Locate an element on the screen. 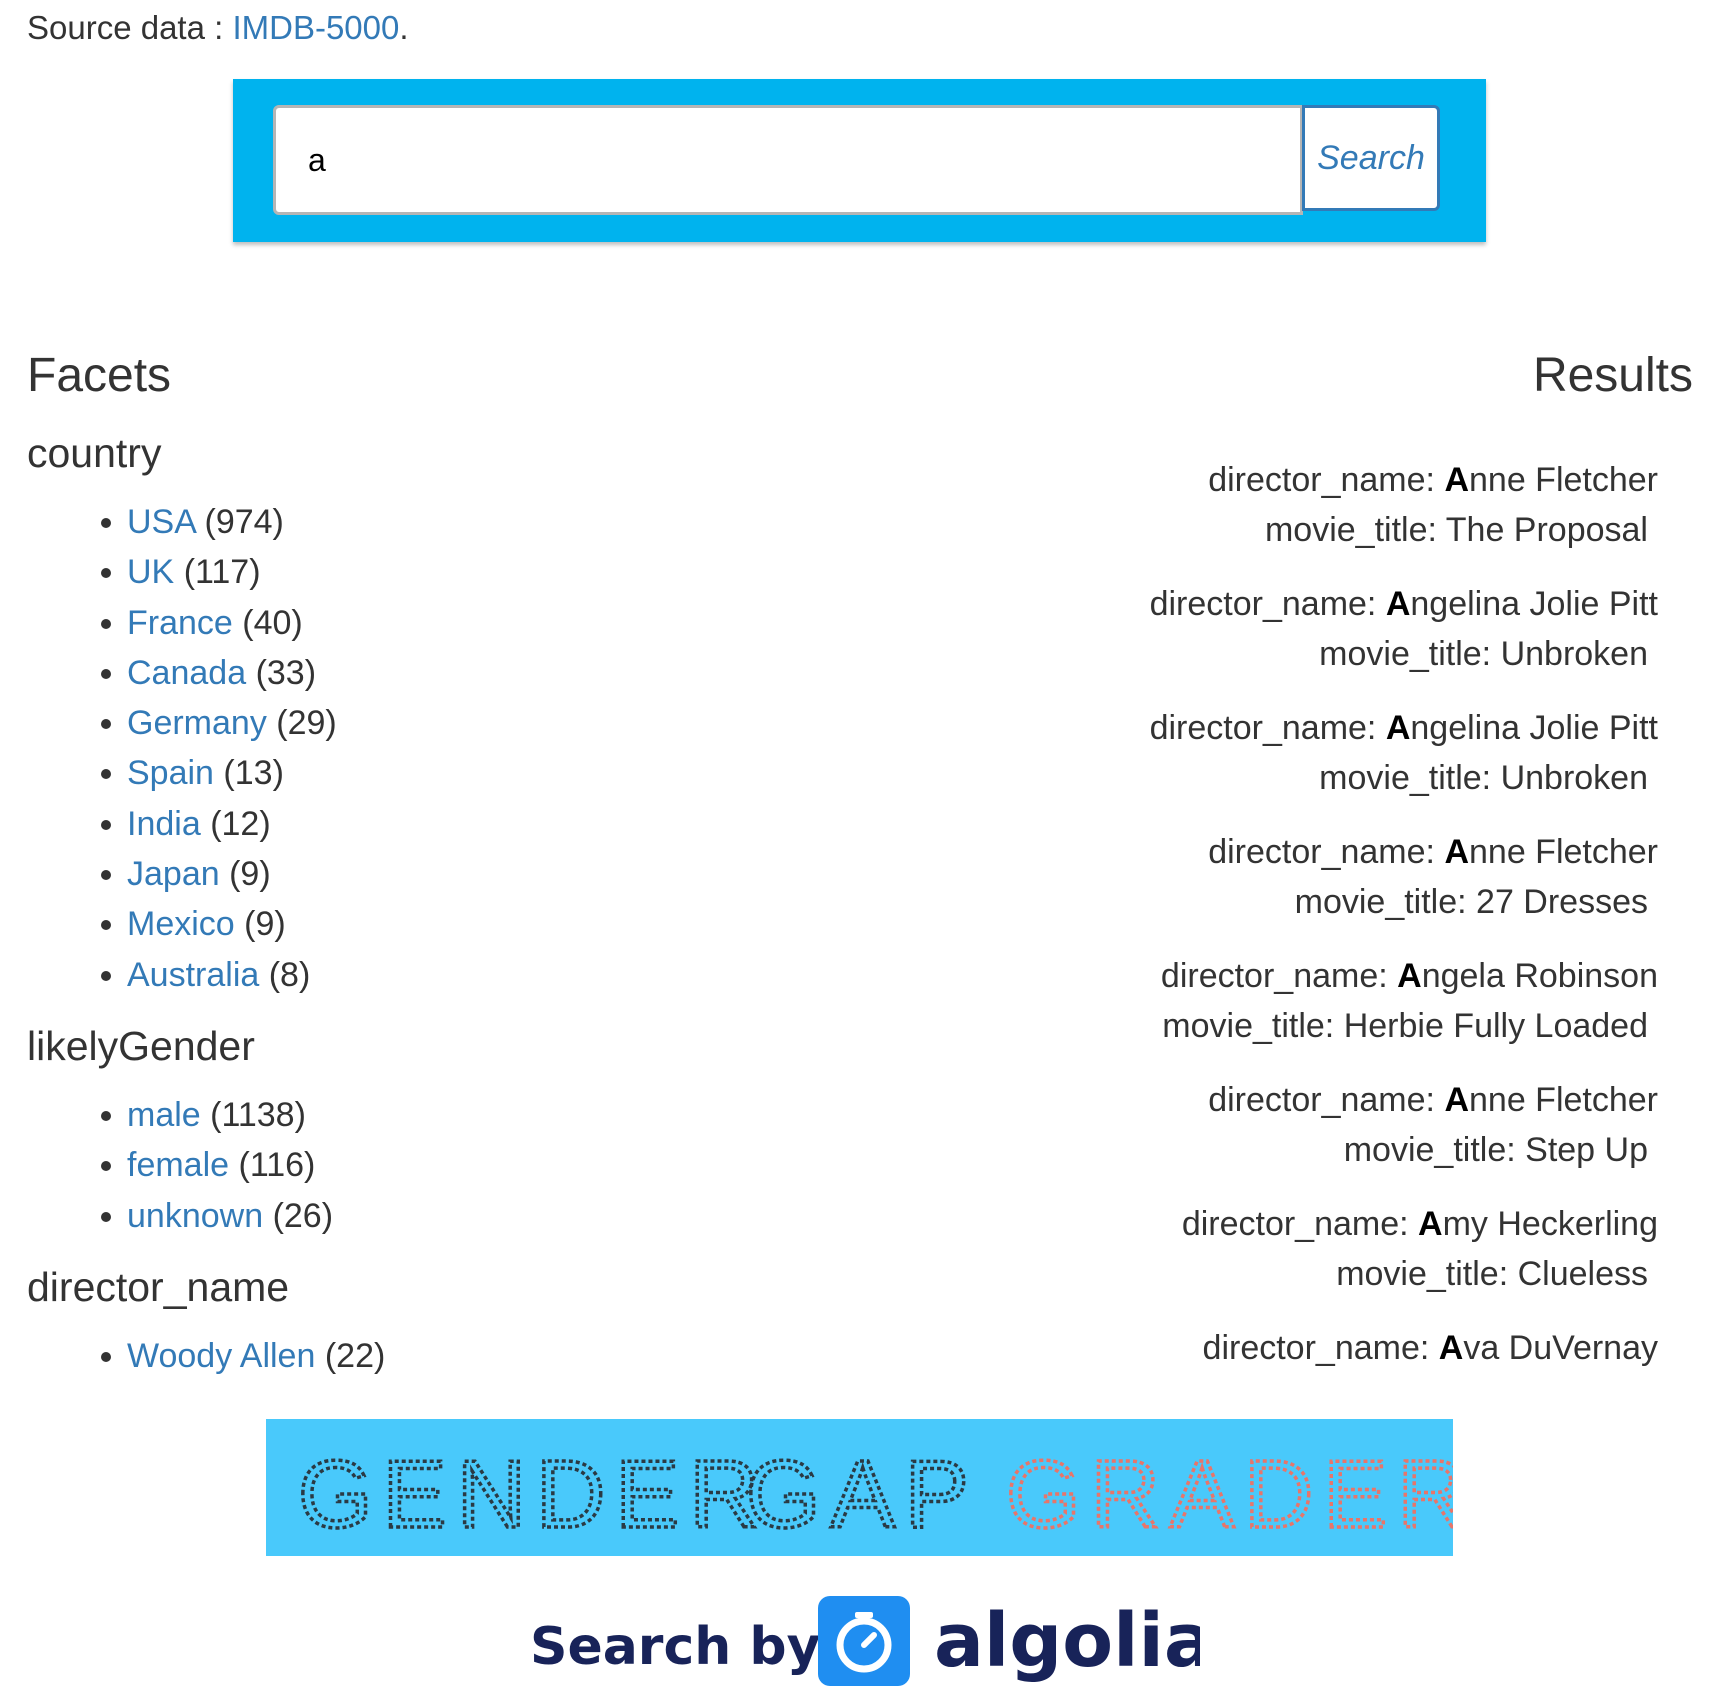 This screenshot has height=1705, width=1713. result-director: director_name: Ava DuVernay is located at coordinates (1308, 1348).